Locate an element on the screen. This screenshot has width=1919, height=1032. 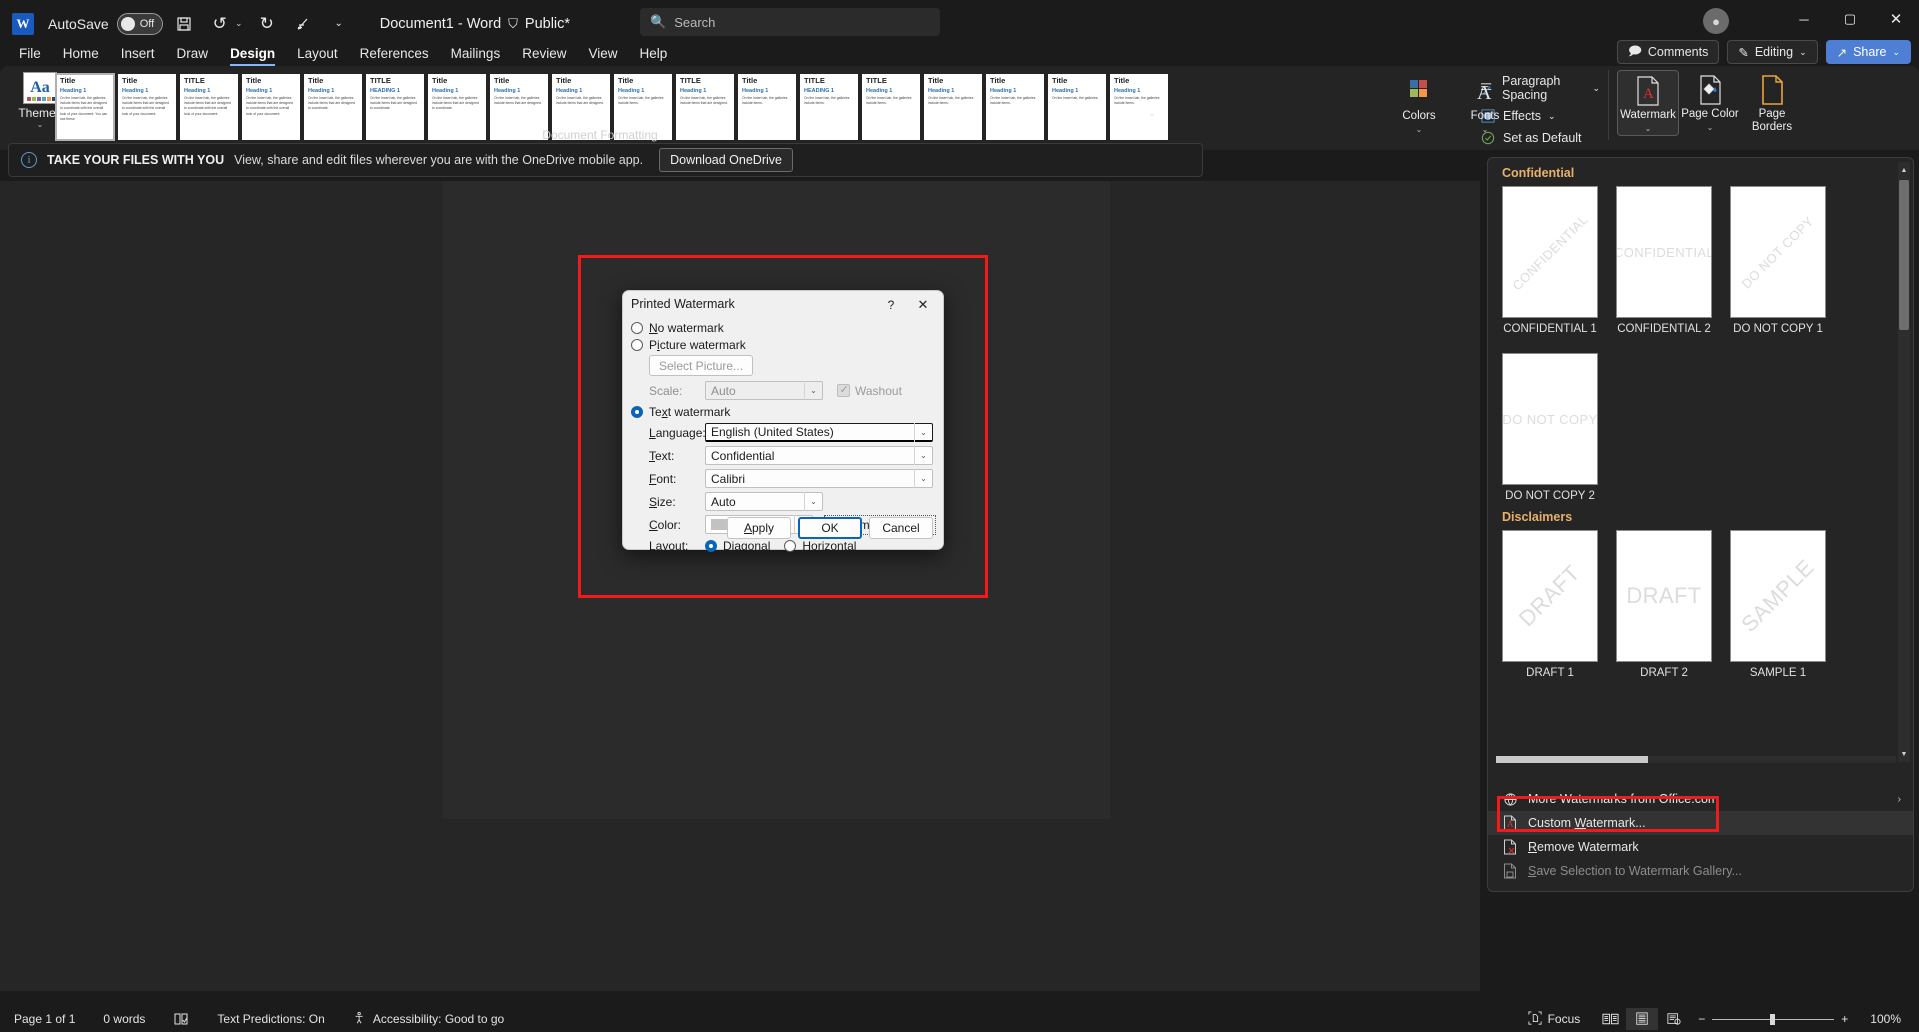
font-combobox: Calibri ⌄ is located at coordinates (819, 478).